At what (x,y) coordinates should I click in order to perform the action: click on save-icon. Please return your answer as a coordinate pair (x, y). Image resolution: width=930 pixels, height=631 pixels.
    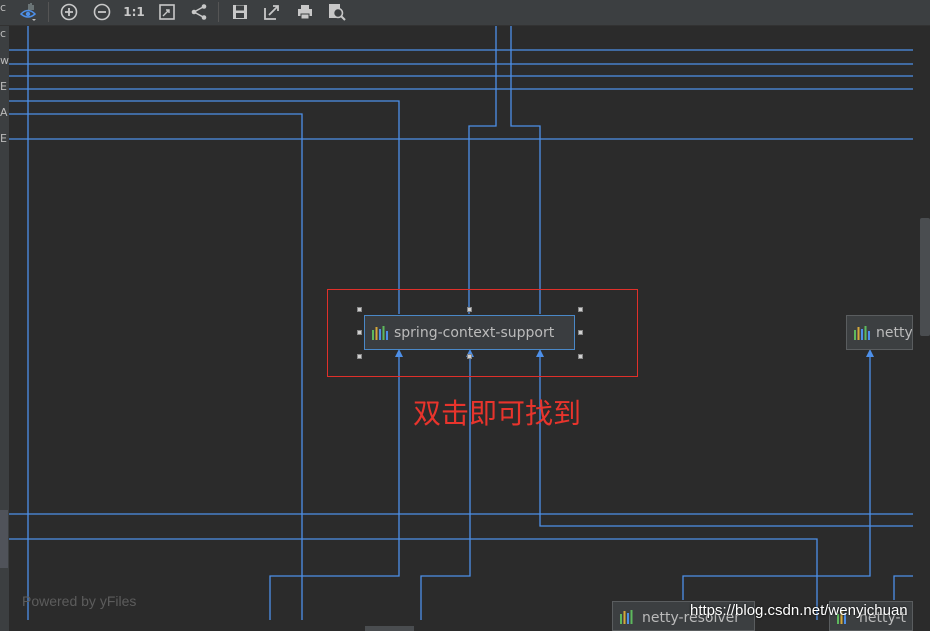
    Looking at the image, I should click on (240, 11).